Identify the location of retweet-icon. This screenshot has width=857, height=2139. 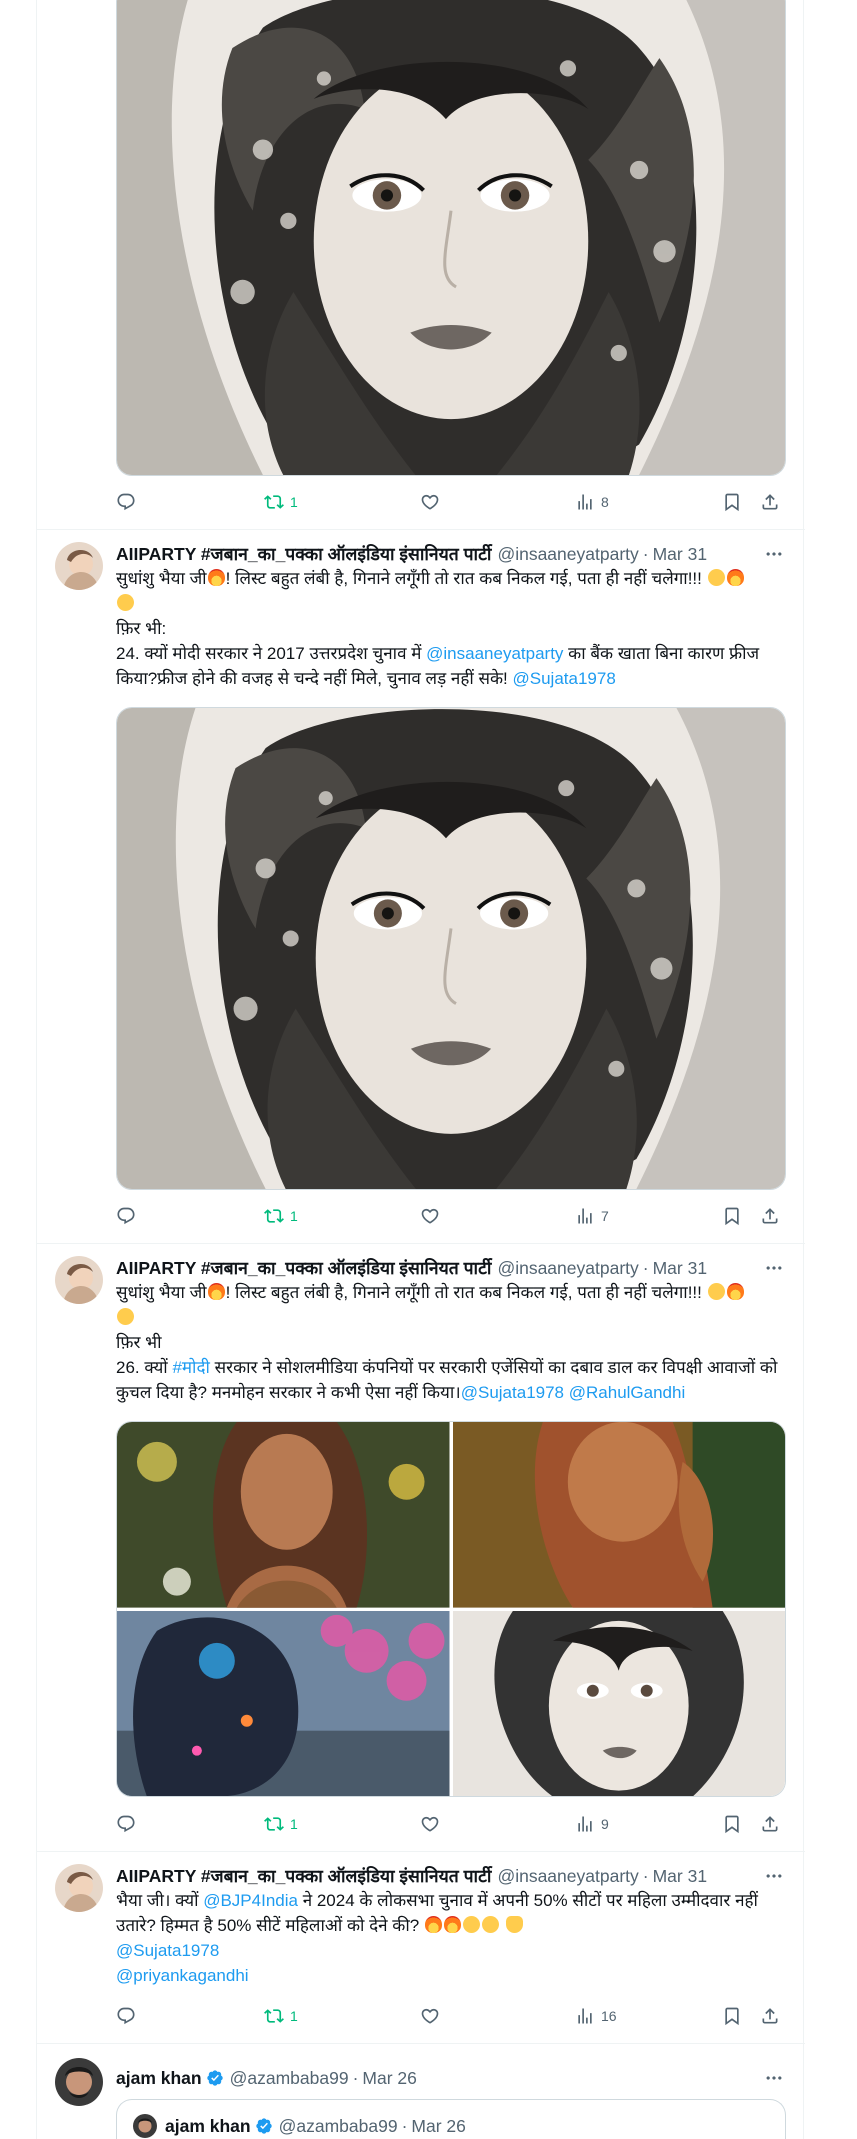
(274, 2016).